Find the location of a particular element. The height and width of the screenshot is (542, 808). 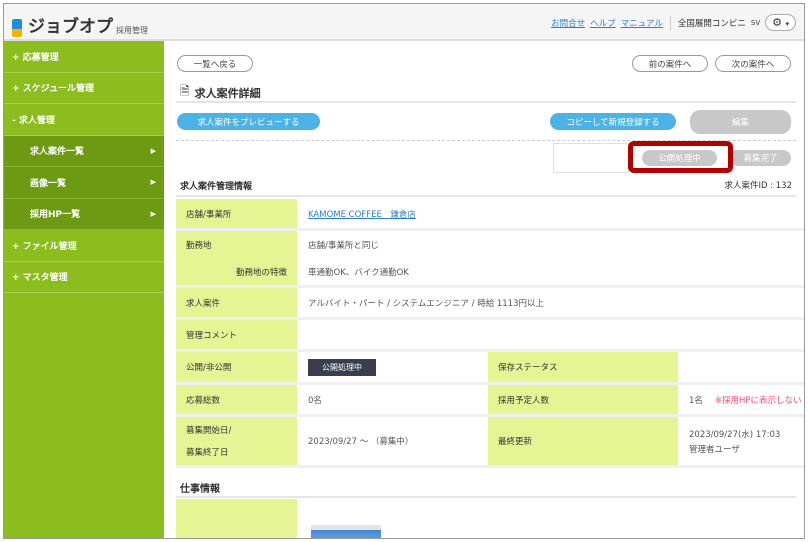

prev-job-button: 前の案件へ is located at coordinates (670, 63).